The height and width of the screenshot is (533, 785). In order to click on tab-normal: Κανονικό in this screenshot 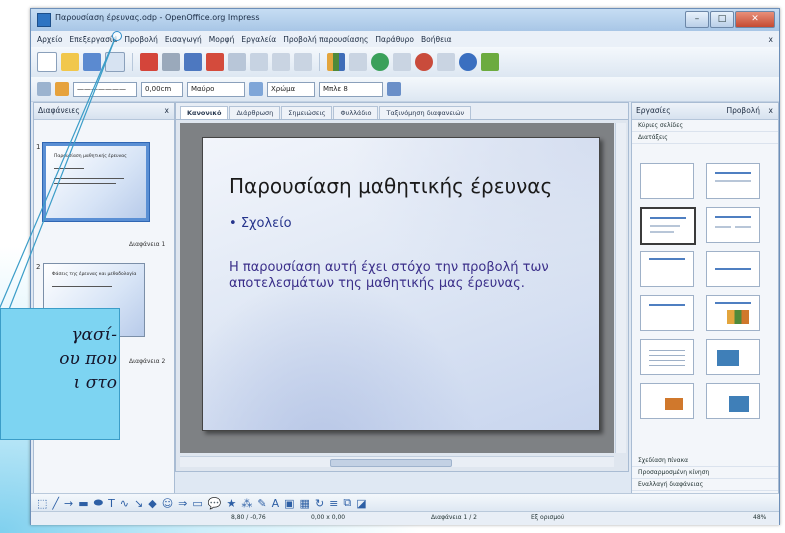, I will do `click(204, 112)`.